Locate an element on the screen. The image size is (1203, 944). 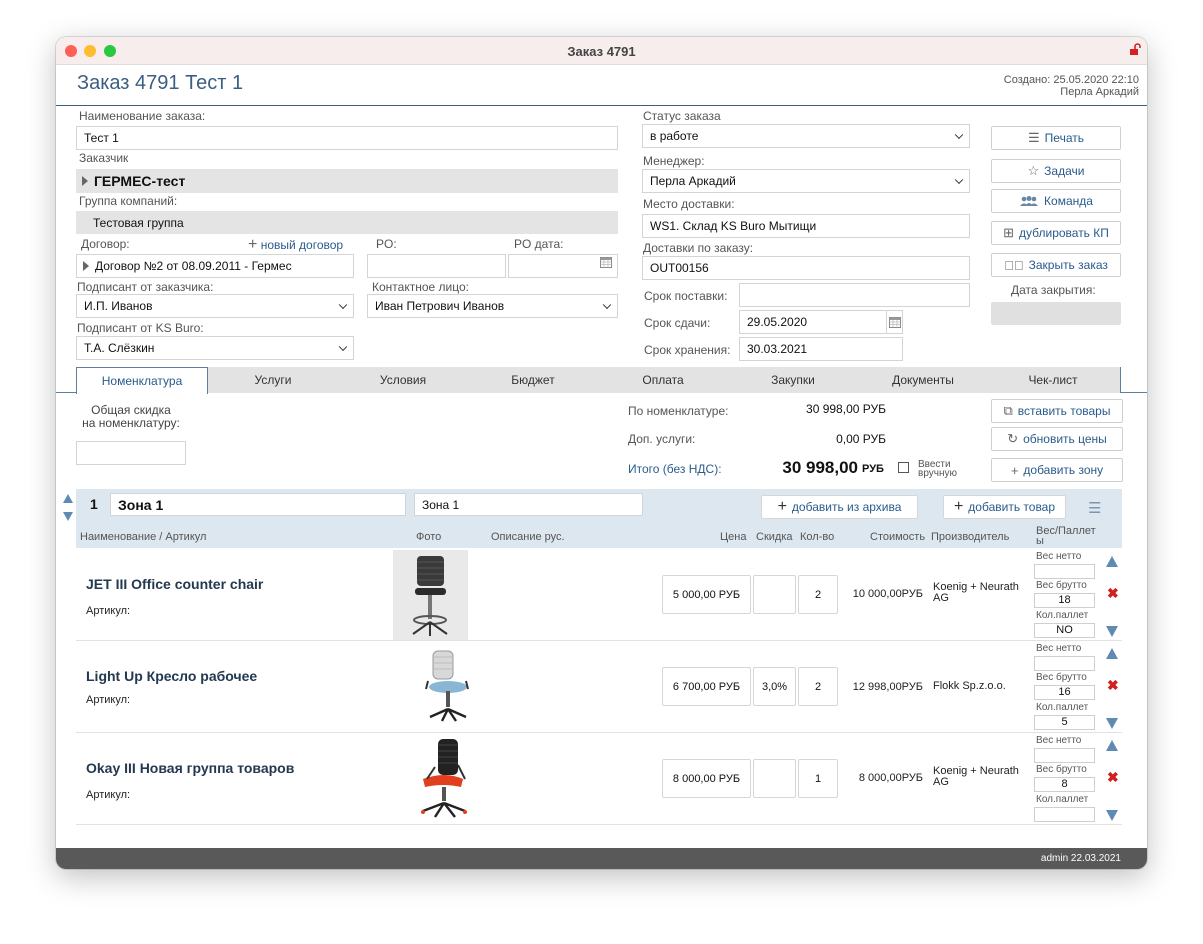
manager-label: Менеджер: is located at coordinates (674, 161).